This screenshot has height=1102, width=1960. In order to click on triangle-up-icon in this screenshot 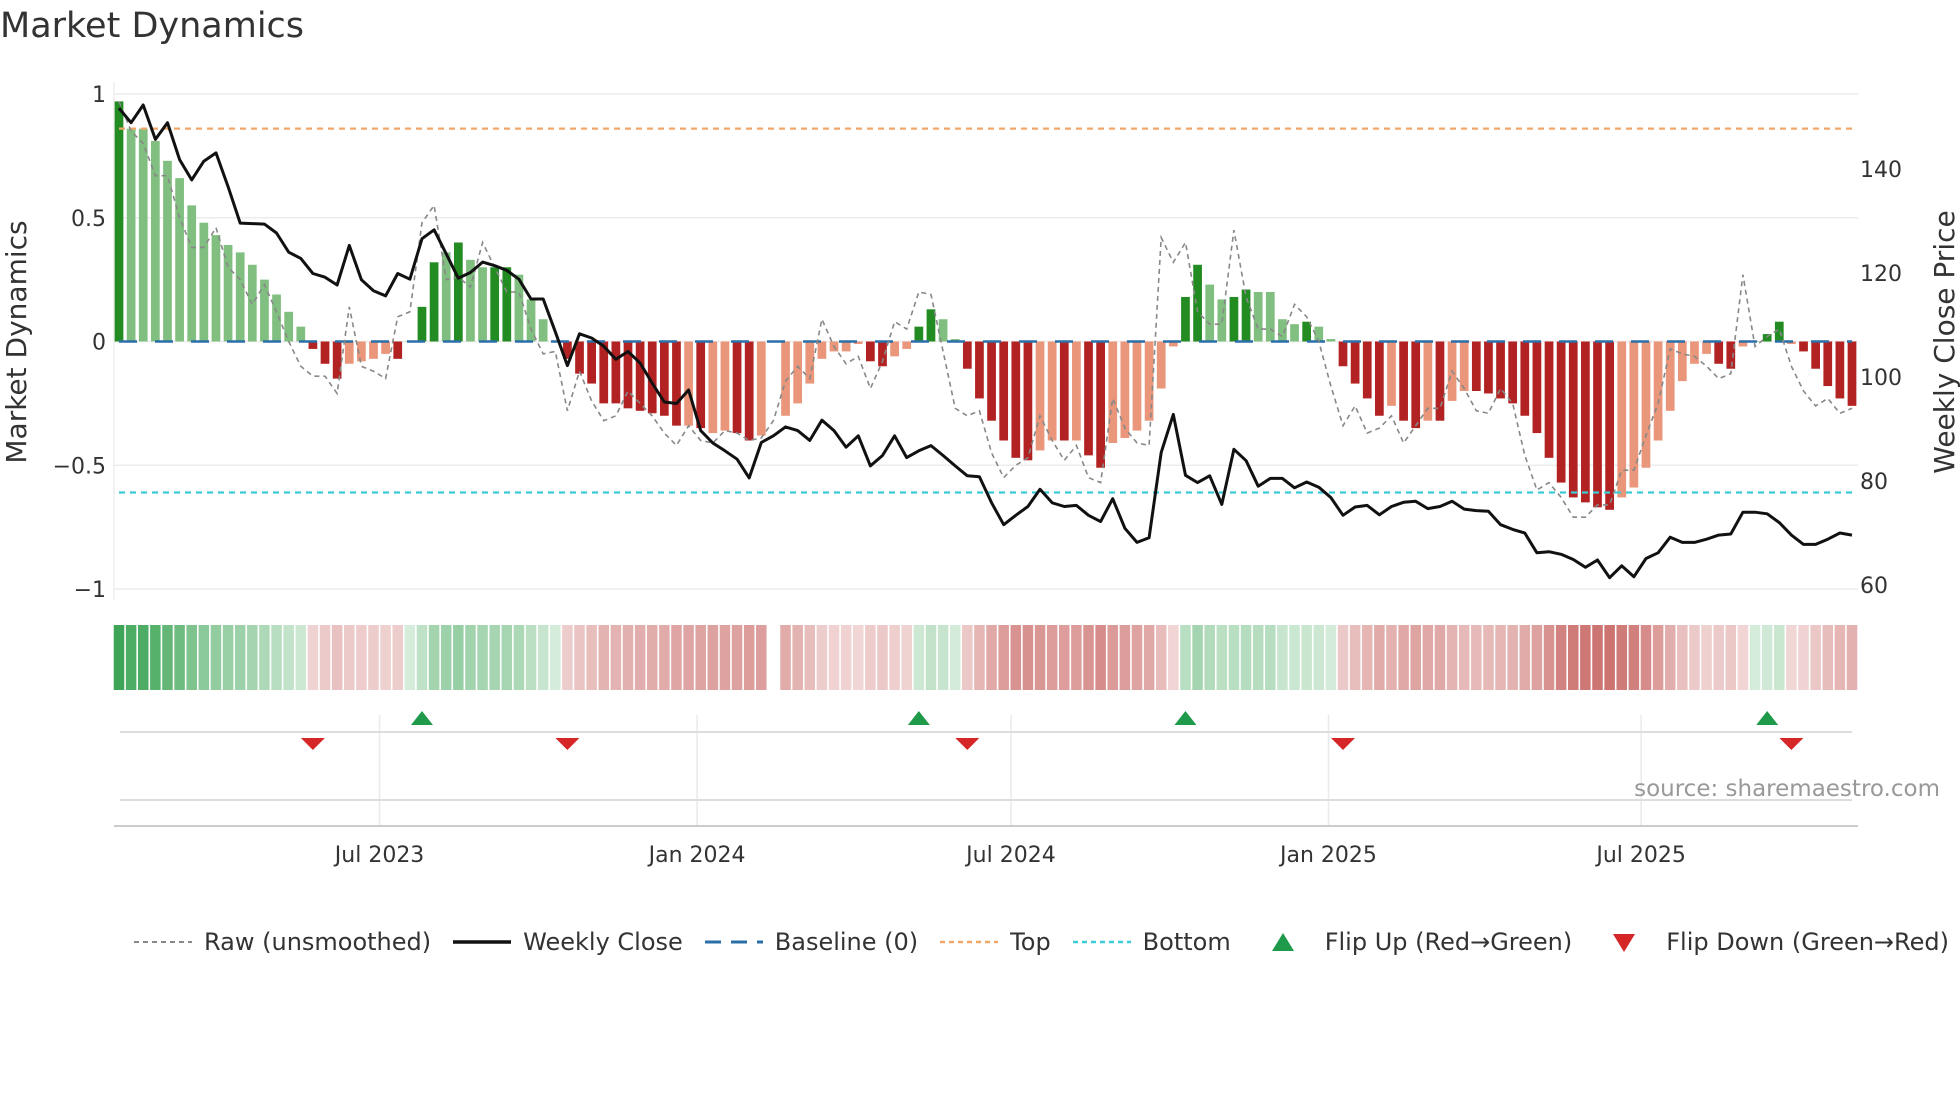, I will do `click(1282, 942)`.